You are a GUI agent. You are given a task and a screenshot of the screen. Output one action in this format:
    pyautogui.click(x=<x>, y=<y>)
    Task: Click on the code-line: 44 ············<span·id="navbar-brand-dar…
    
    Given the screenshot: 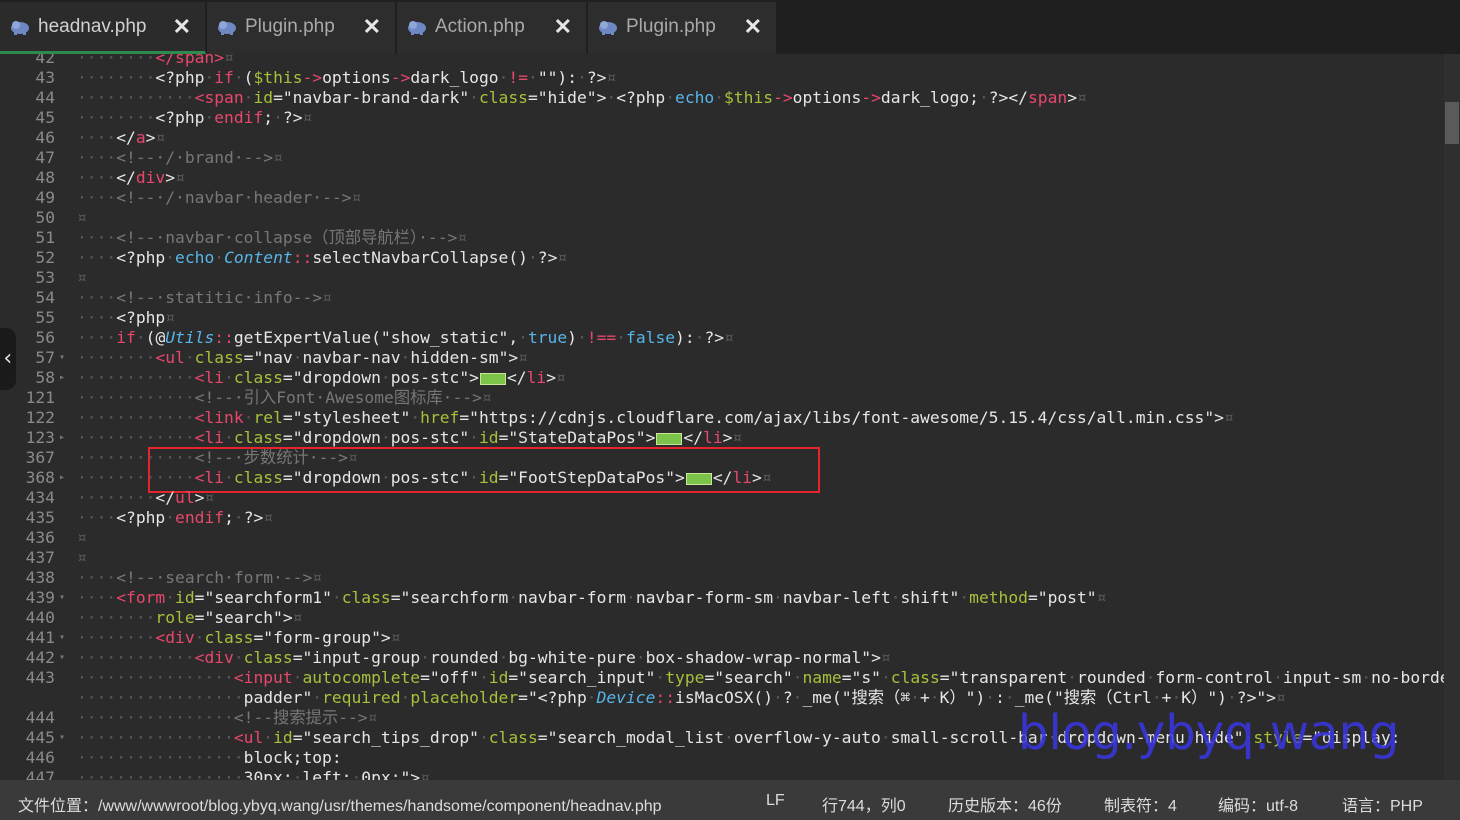 What is the action you would take?
    pyautogui.click(x=722, y=98)
    